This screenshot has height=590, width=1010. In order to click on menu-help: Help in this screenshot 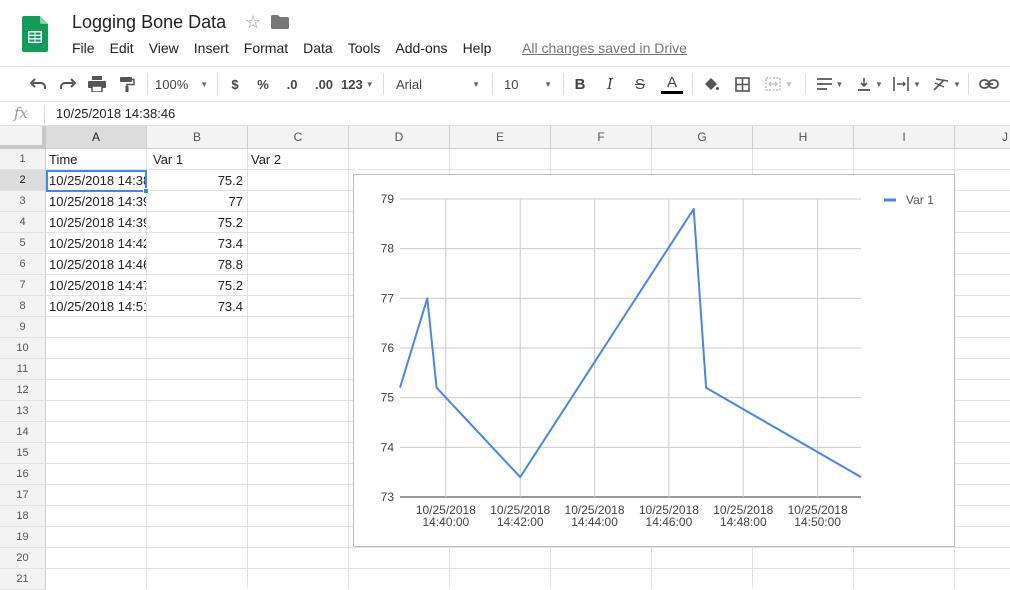, I will do `click(477, 49)`.